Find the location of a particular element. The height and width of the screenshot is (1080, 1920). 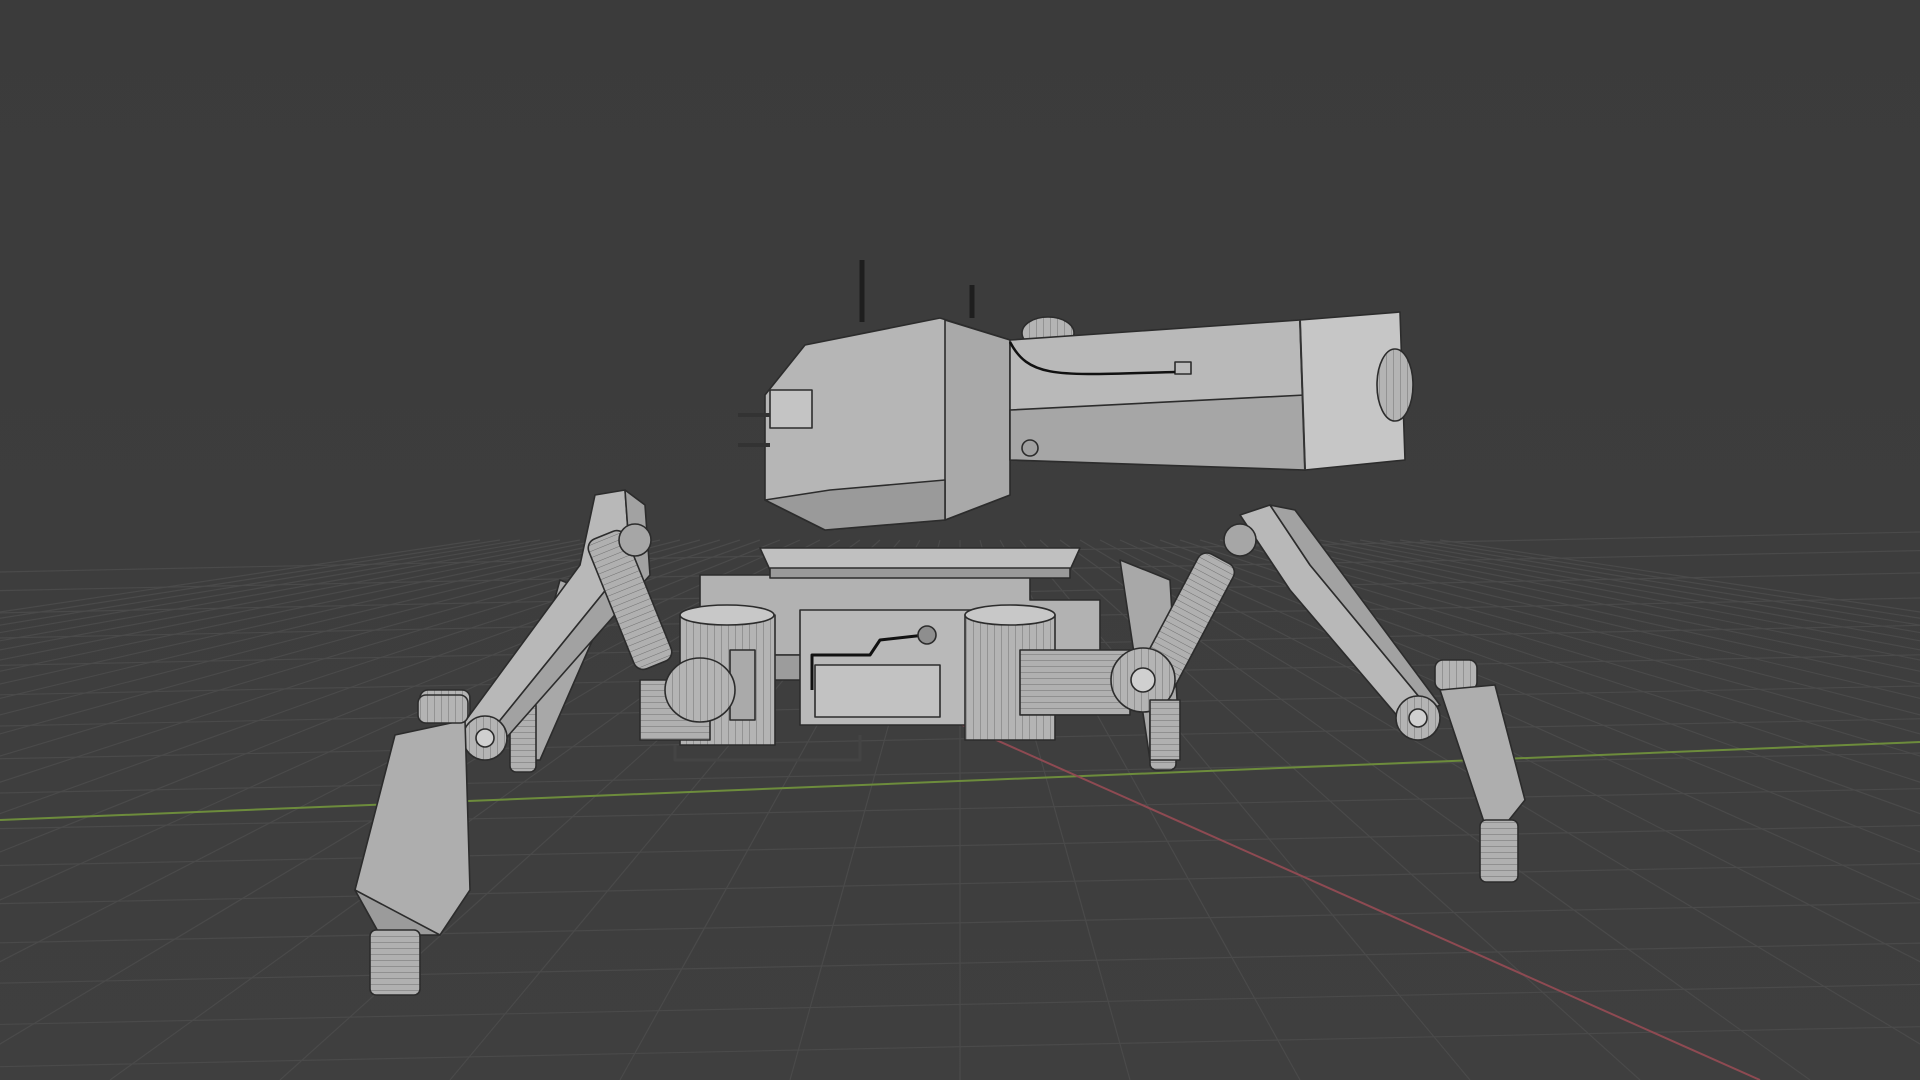

cannon-barrel is located at coordinates (1211, 391).